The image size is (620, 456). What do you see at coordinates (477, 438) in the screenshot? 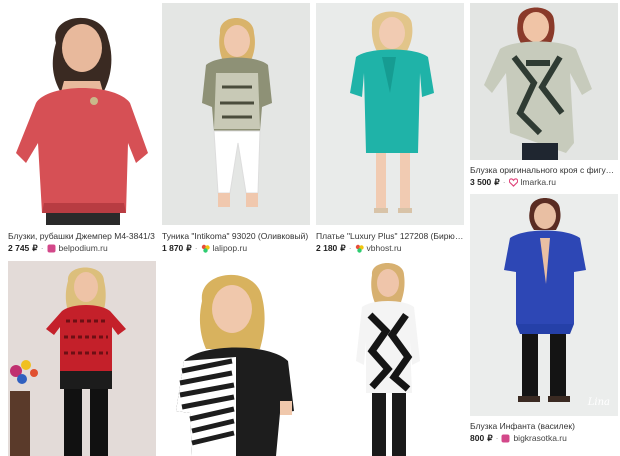
I see `product-price: 800` at bounding box center [477, 438].